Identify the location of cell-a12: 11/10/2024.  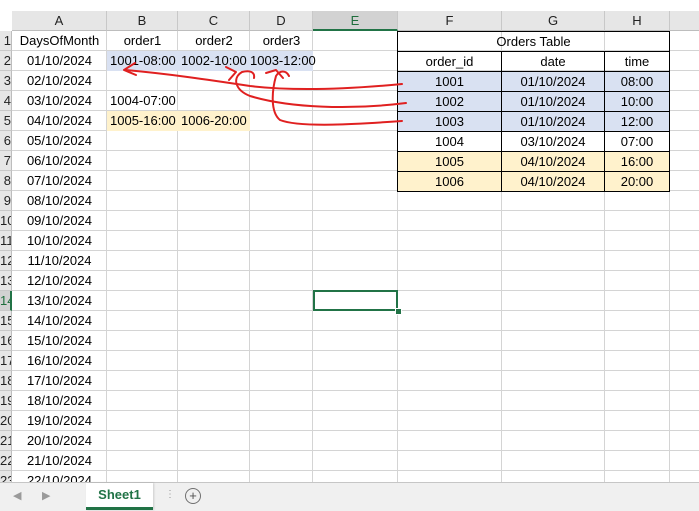
(59, 261).